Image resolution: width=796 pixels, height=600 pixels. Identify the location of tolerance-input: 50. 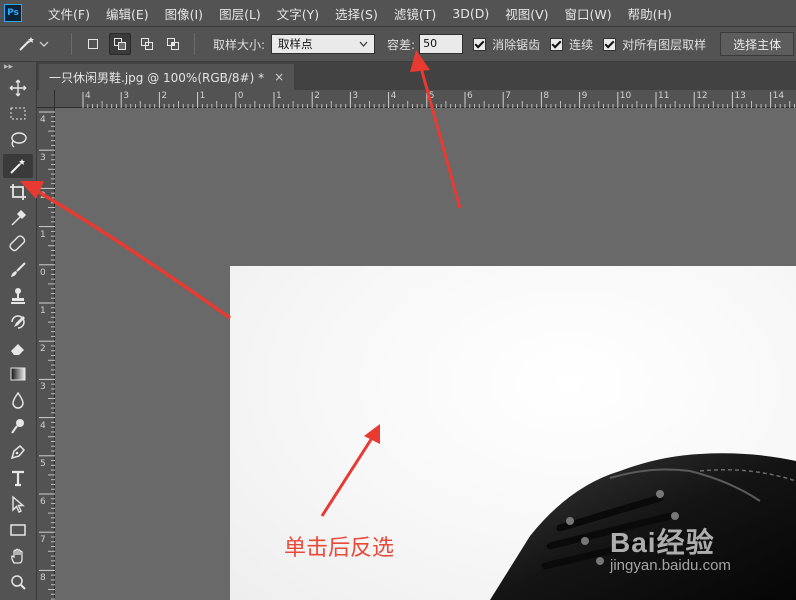
(441, 44).